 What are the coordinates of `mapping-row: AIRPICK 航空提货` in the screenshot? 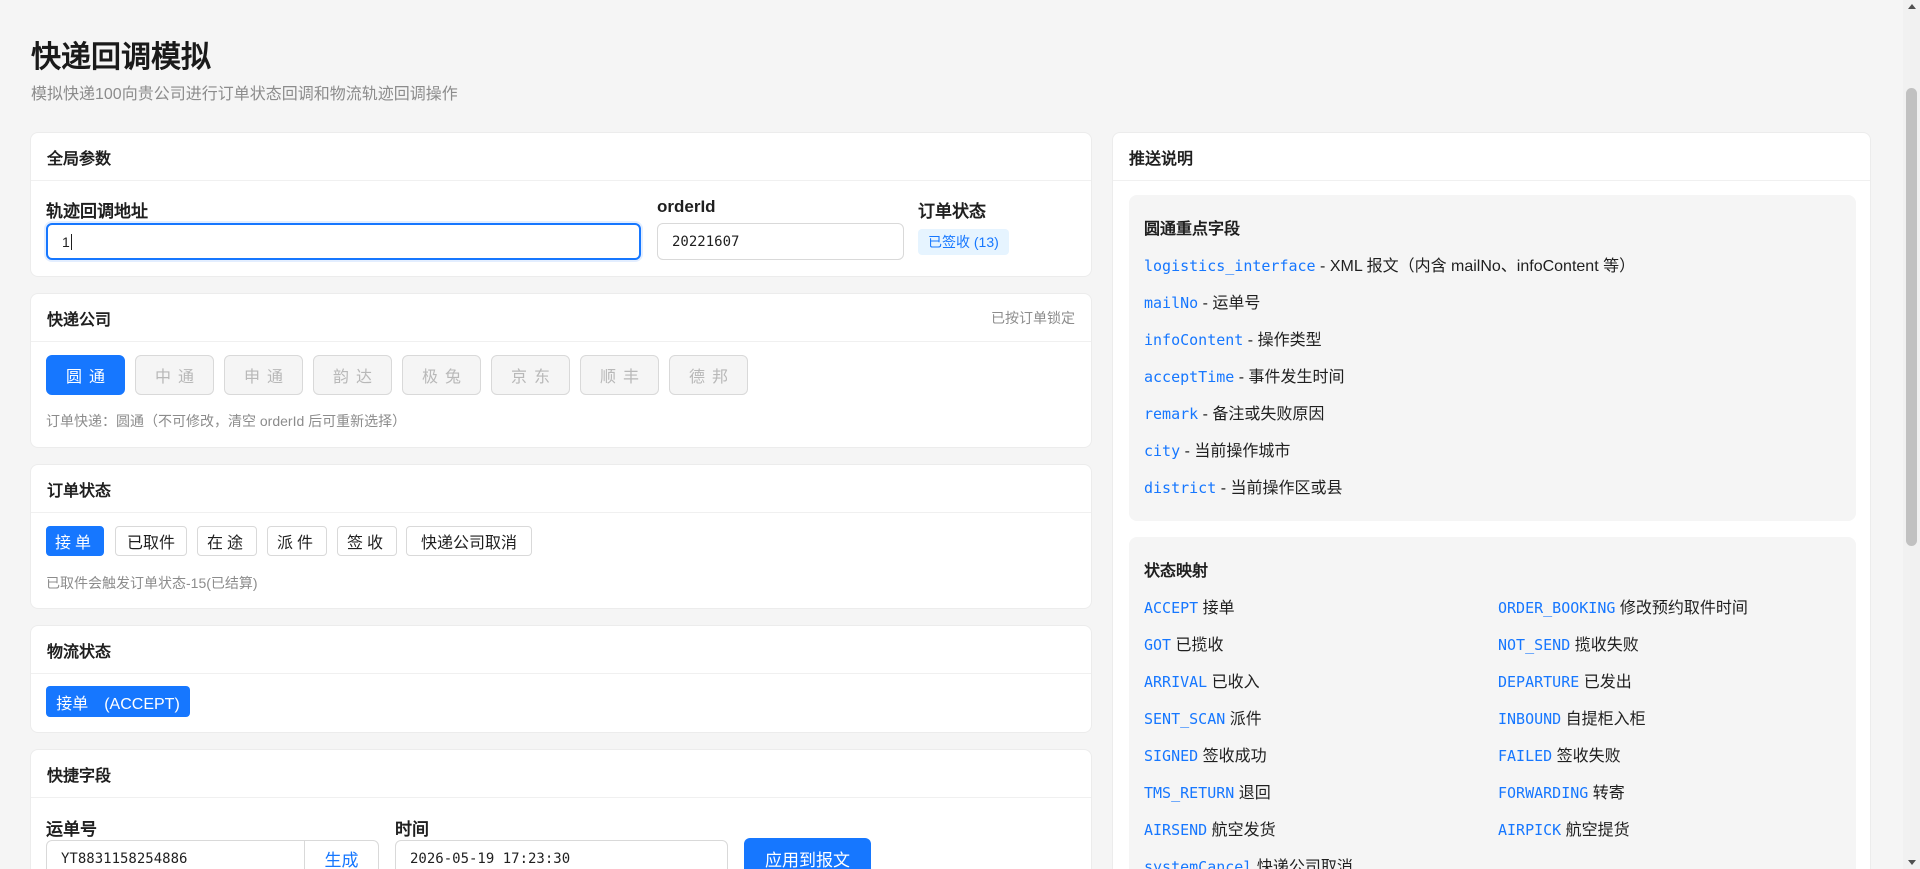 It's located at (1564, 828).